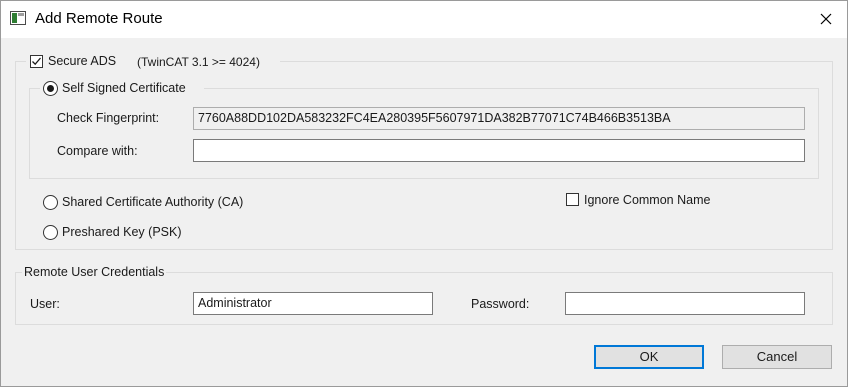  Describe the element at coordinates (50, 88) in the screenshot. I see `self-signed-radio` at that location.